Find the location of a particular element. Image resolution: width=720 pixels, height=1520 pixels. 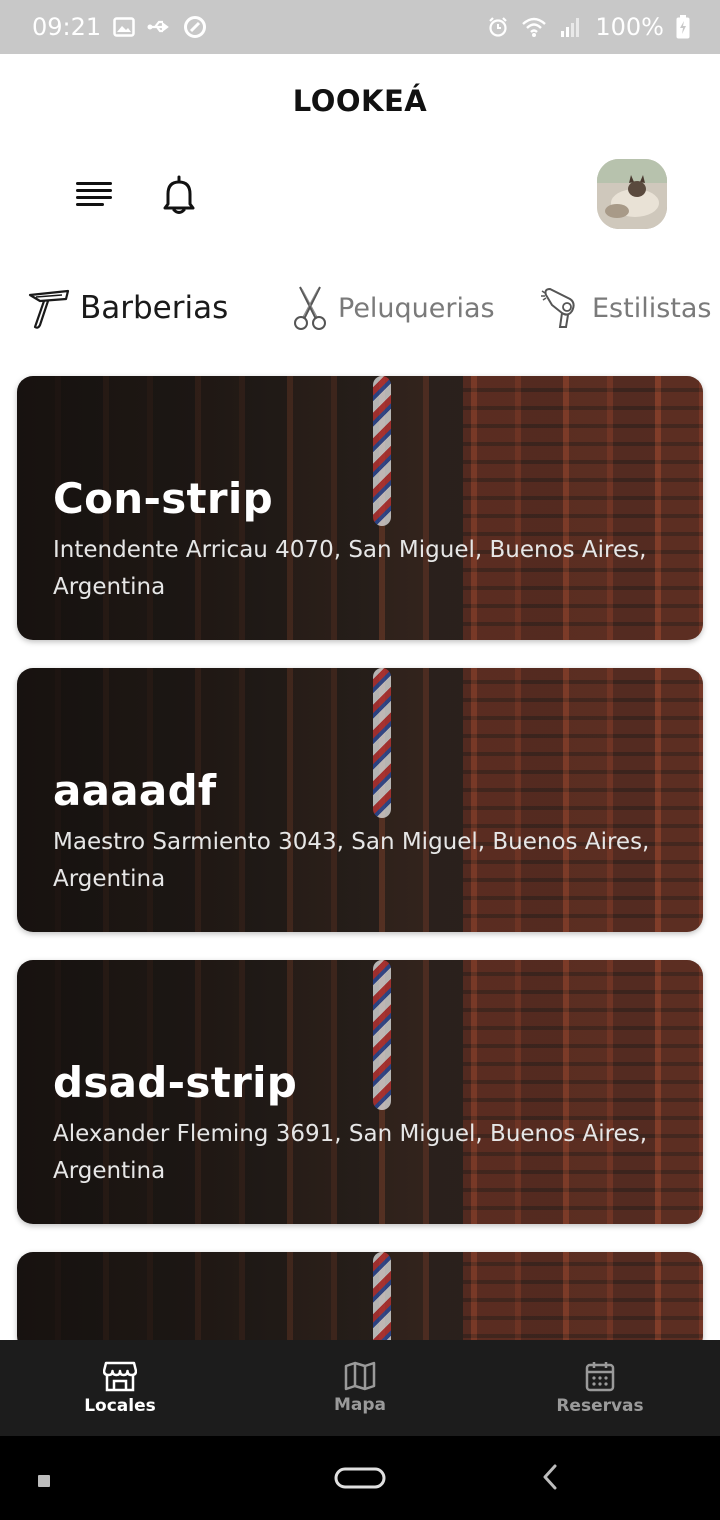

menu-button is located at coordinates (94, 194).